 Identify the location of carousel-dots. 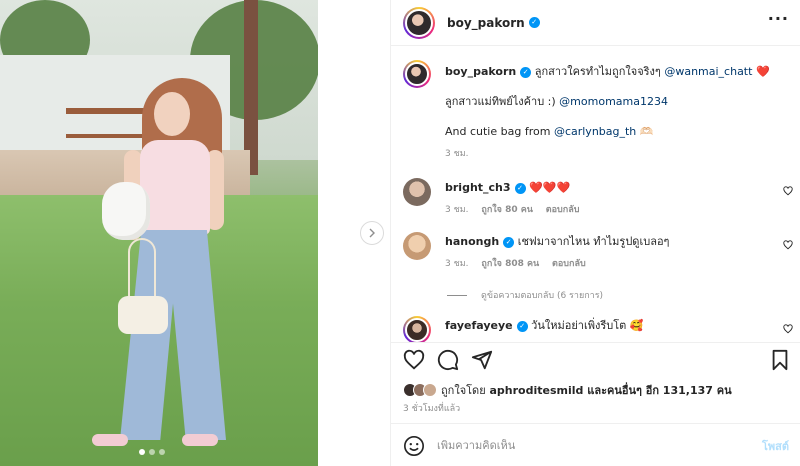
(152, 452).